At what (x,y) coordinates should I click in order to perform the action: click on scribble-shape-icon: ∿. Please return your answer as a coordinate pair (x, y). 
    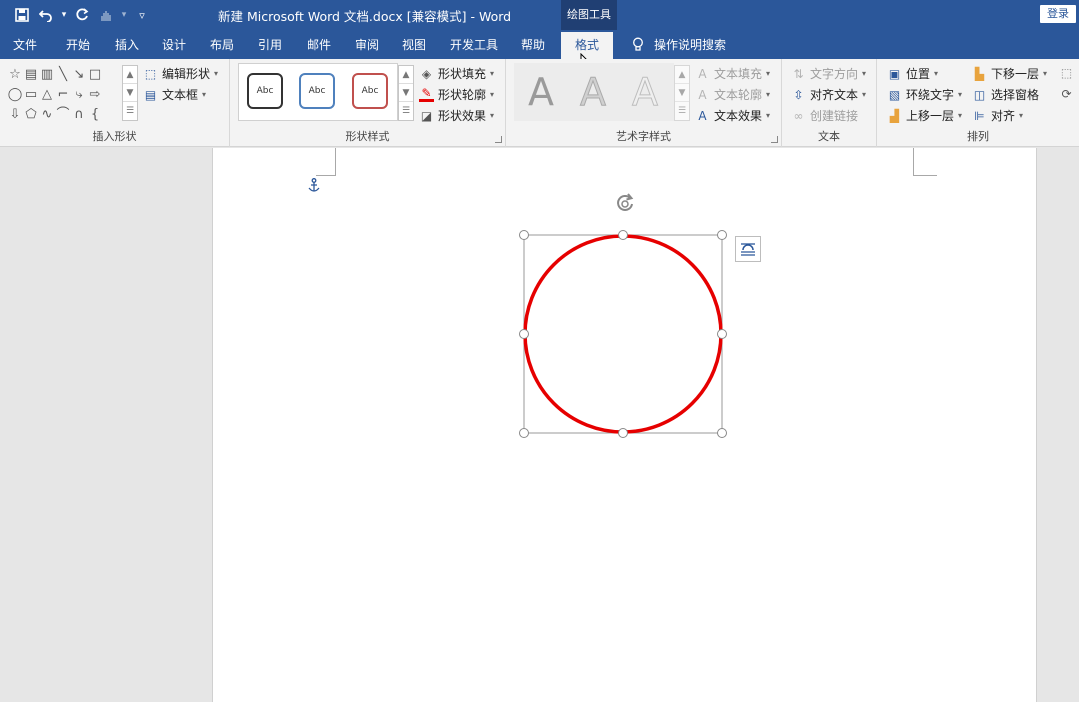
    Looking at the image, I should click on (47, 115).